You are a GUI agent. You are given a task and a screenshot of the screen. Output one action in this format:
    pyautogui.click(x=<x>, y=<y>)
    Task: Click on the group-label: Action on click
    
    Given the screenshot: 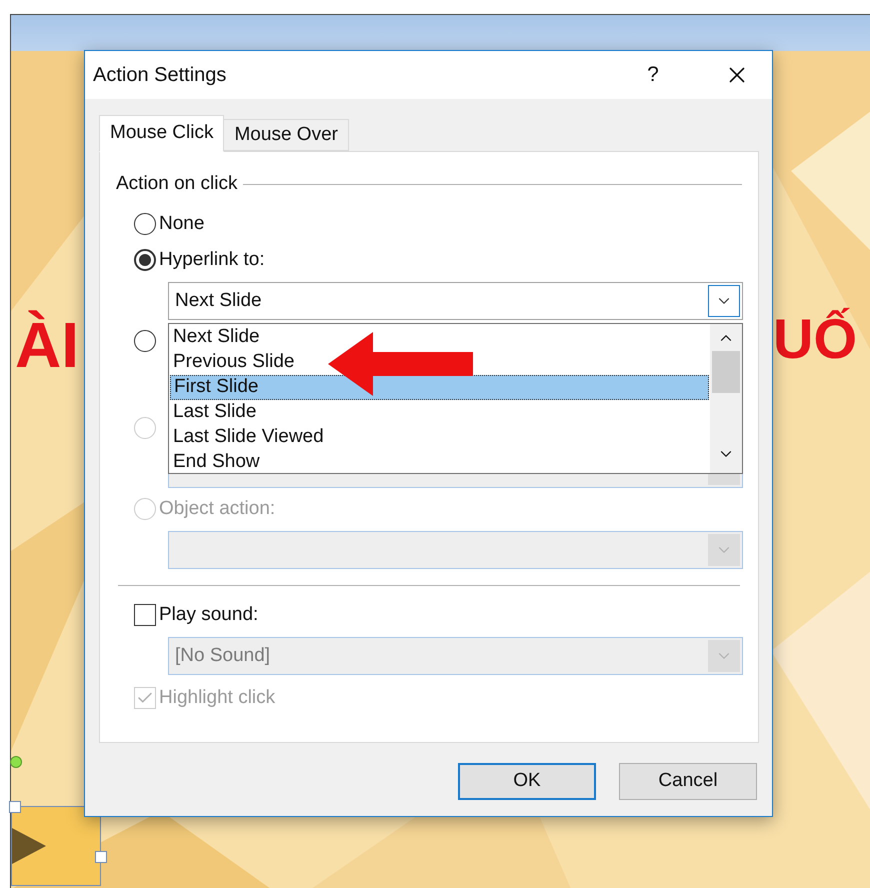 What is the action you would take?
    pyautogui.click(x=177, y=184)
    